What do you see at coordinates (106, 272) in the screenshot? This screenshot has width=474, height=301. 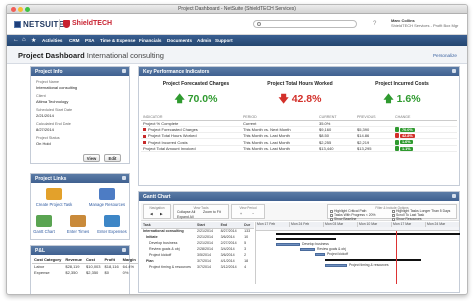 I see `table-cell: $0` at bounding box center [106, 272].